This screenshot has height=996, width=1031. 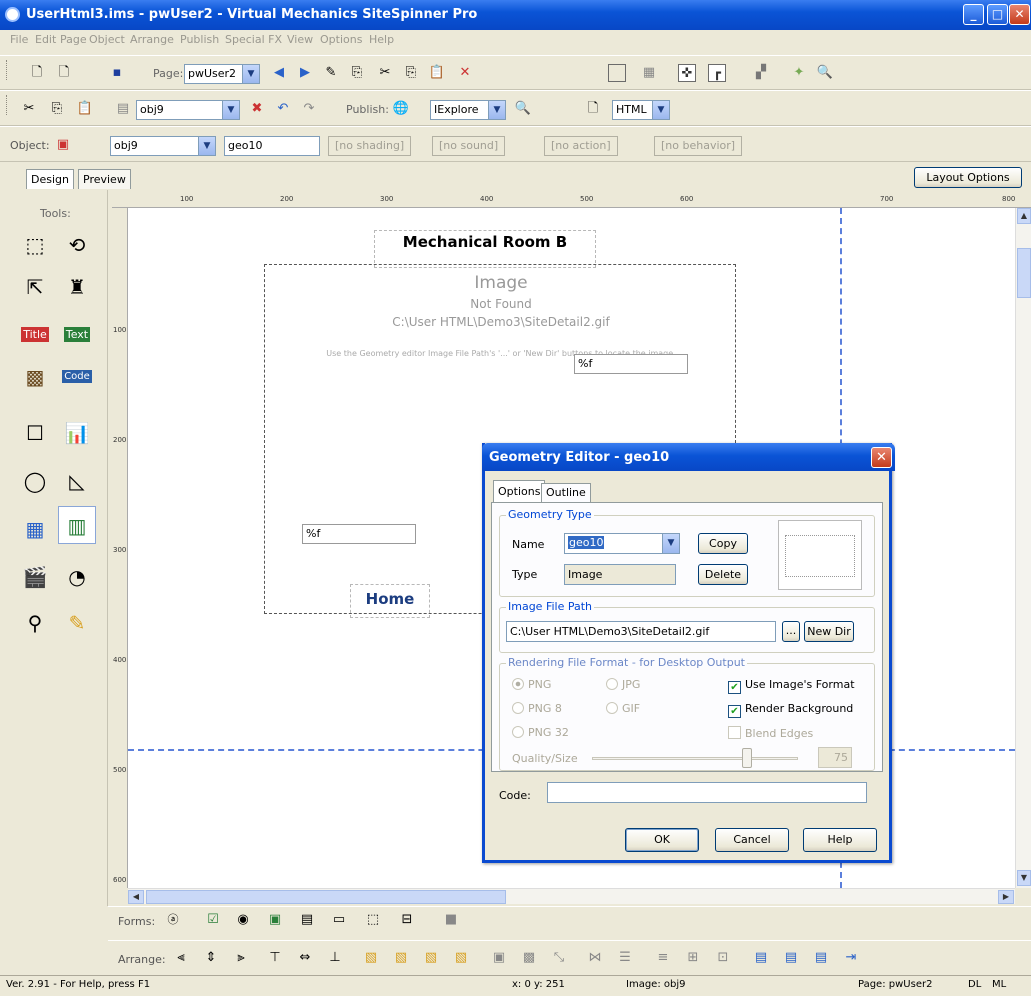 What do you see at coordinates (300, 39) in the screenshot?
I see `menu-view: View` at bounding box center [300, 39].